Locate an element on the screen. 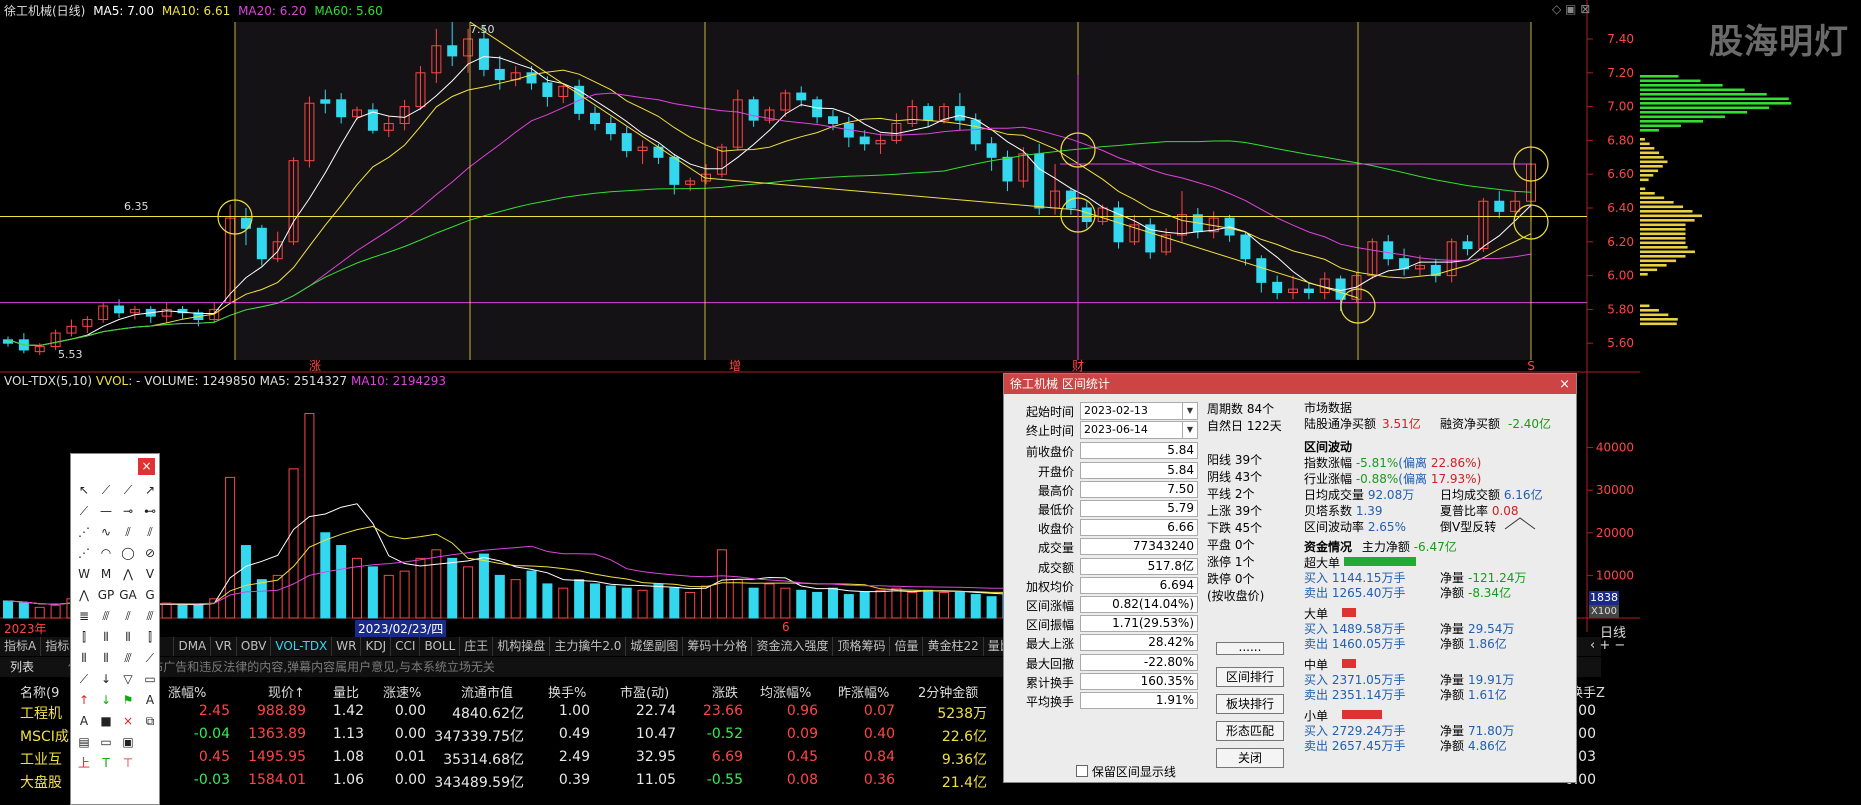 This screenshot has height=805, width=1861. indicator-tab: 倍量 is located at coordinates (907, 646).